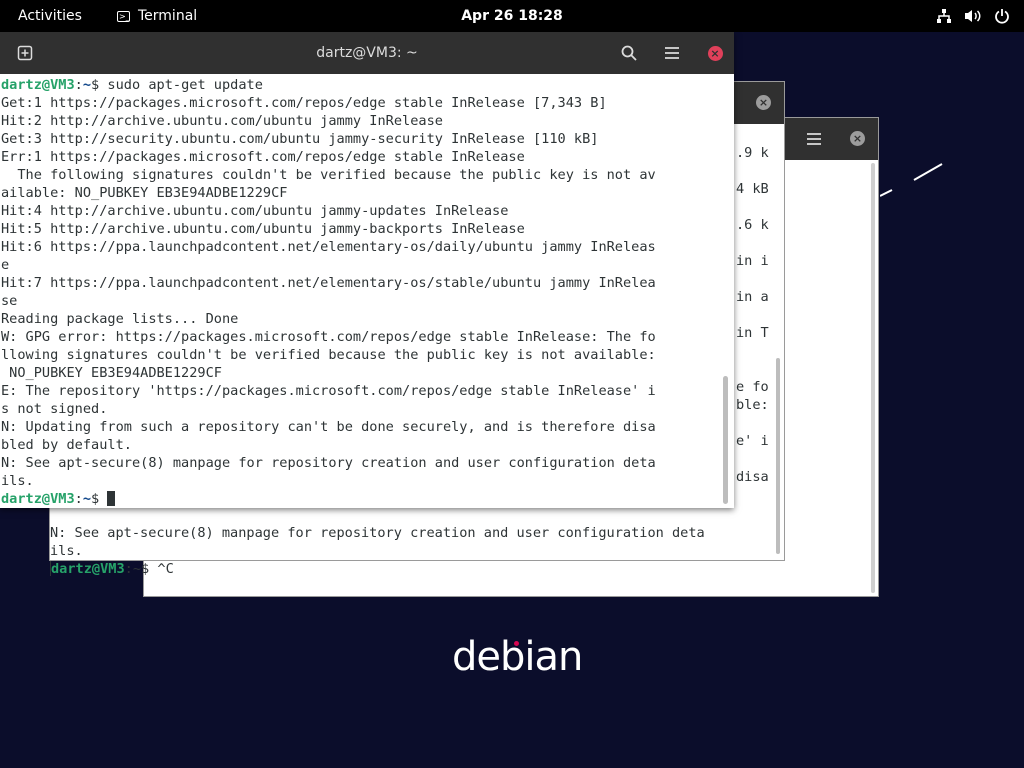 This screenshot has height=768, width=1024. Describe the element at coordinates (17, 481) in the screenshot. I see `line-text: ils.` at that location.